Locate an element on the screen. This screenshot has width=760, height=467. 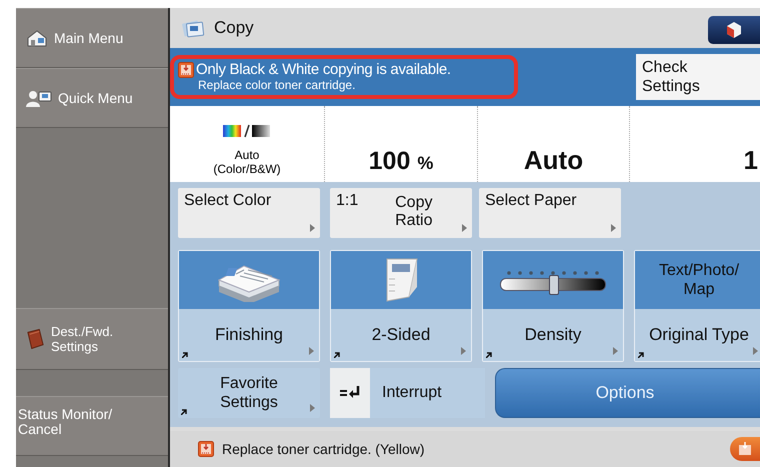
sidebar-button: Main Menu is located at coordinates (92, 38).